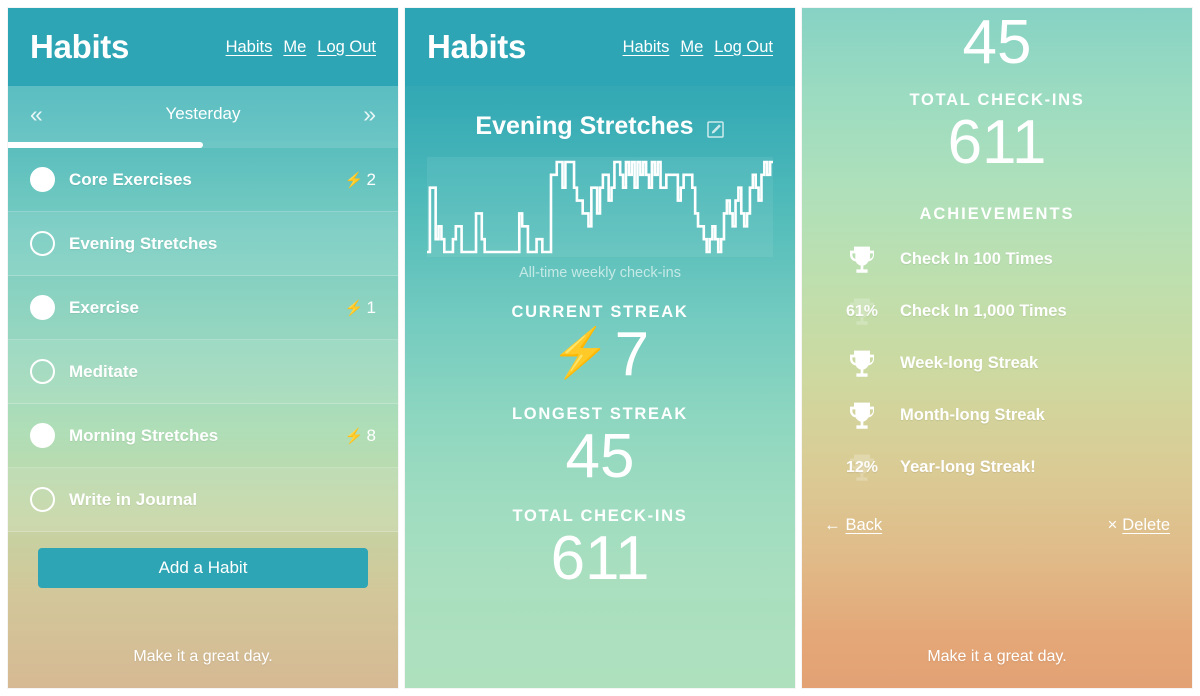 This screenshot has height=696, width=1200. I want to click on habit-streak-count: 1, so click(371, 307).